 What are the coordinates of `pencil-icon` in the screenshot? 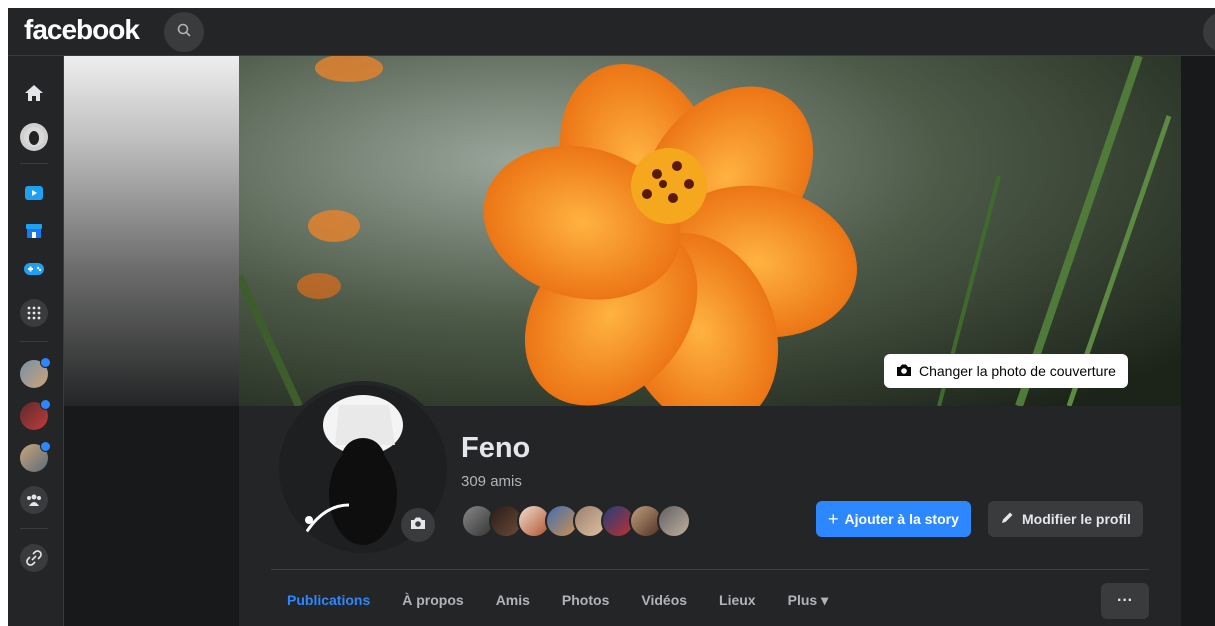 It's located at (1007, 519).